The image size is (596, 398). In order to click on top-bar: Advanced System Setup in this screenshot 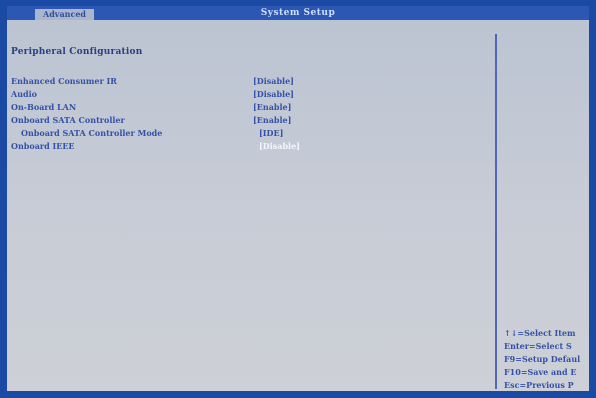, I will do `click(298, 13)`.